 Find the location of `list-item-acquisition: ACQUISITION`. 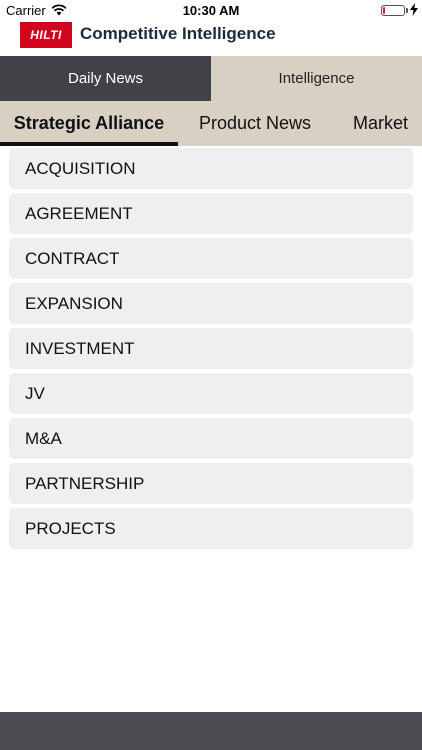

list-item-acquisition: ACQUISITION is located at coordinates (211, 168).